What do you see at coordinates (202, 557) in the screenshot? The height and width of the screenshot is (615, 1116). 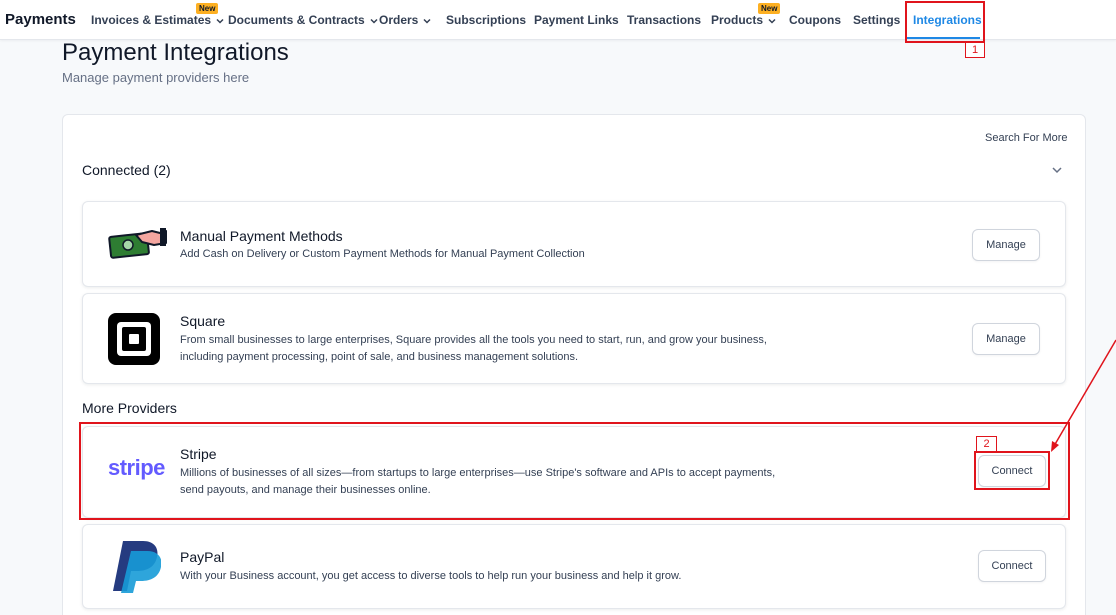 I see `provider-name: PayPal` at bounding box center [202, 557].